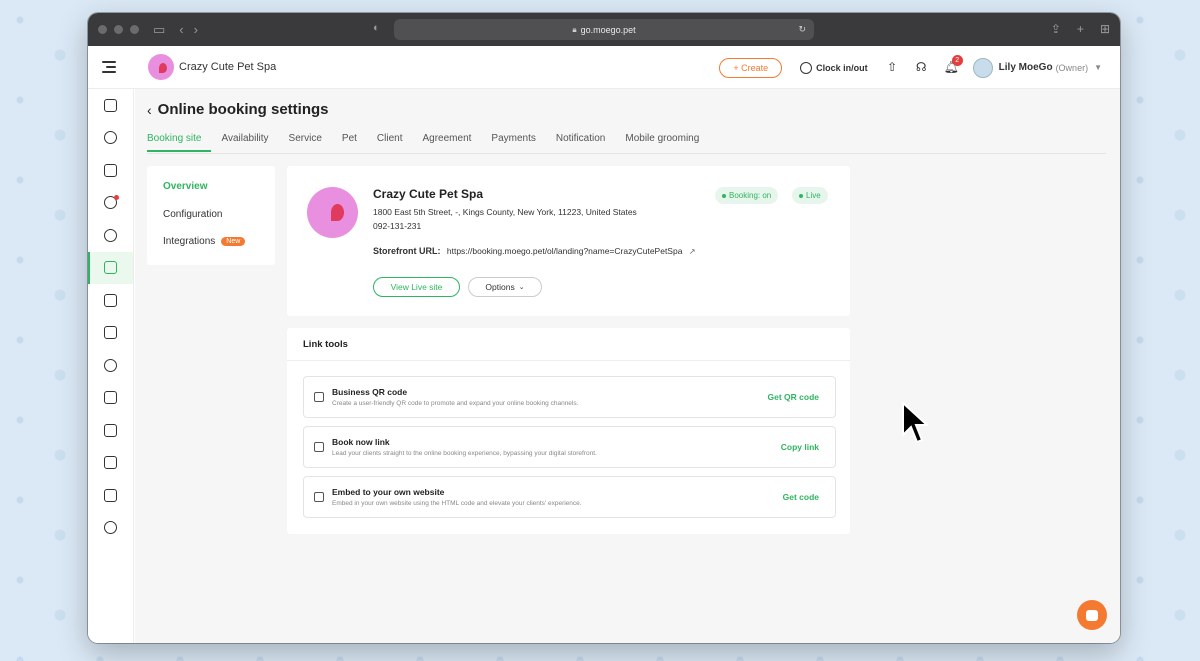  I want to click on tab-agreement: Agreement, so click(447, 142).